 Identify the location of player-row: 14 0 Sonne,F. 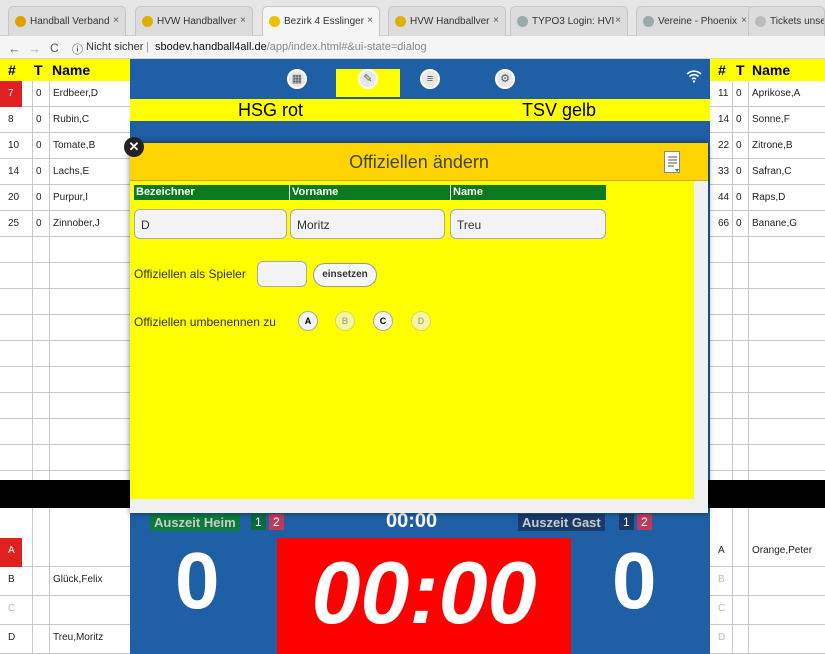
(767, 120).